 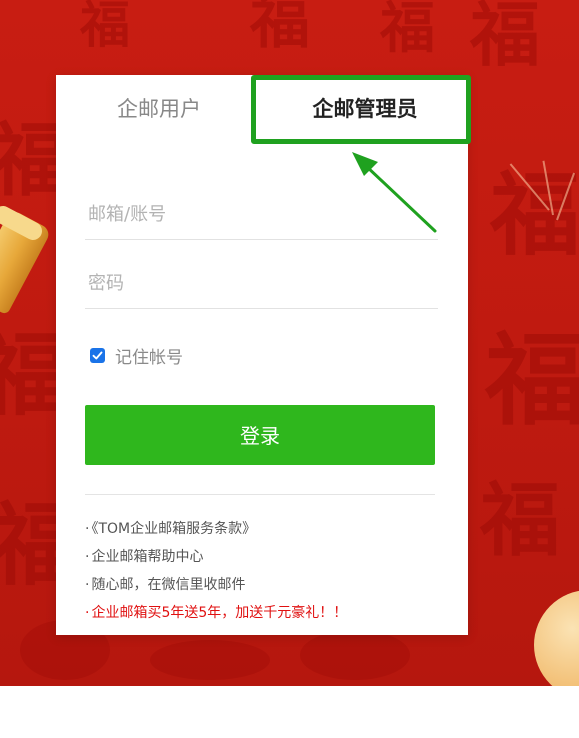 I want to click on remember-account-checkbox, so click(x=97, y=355).